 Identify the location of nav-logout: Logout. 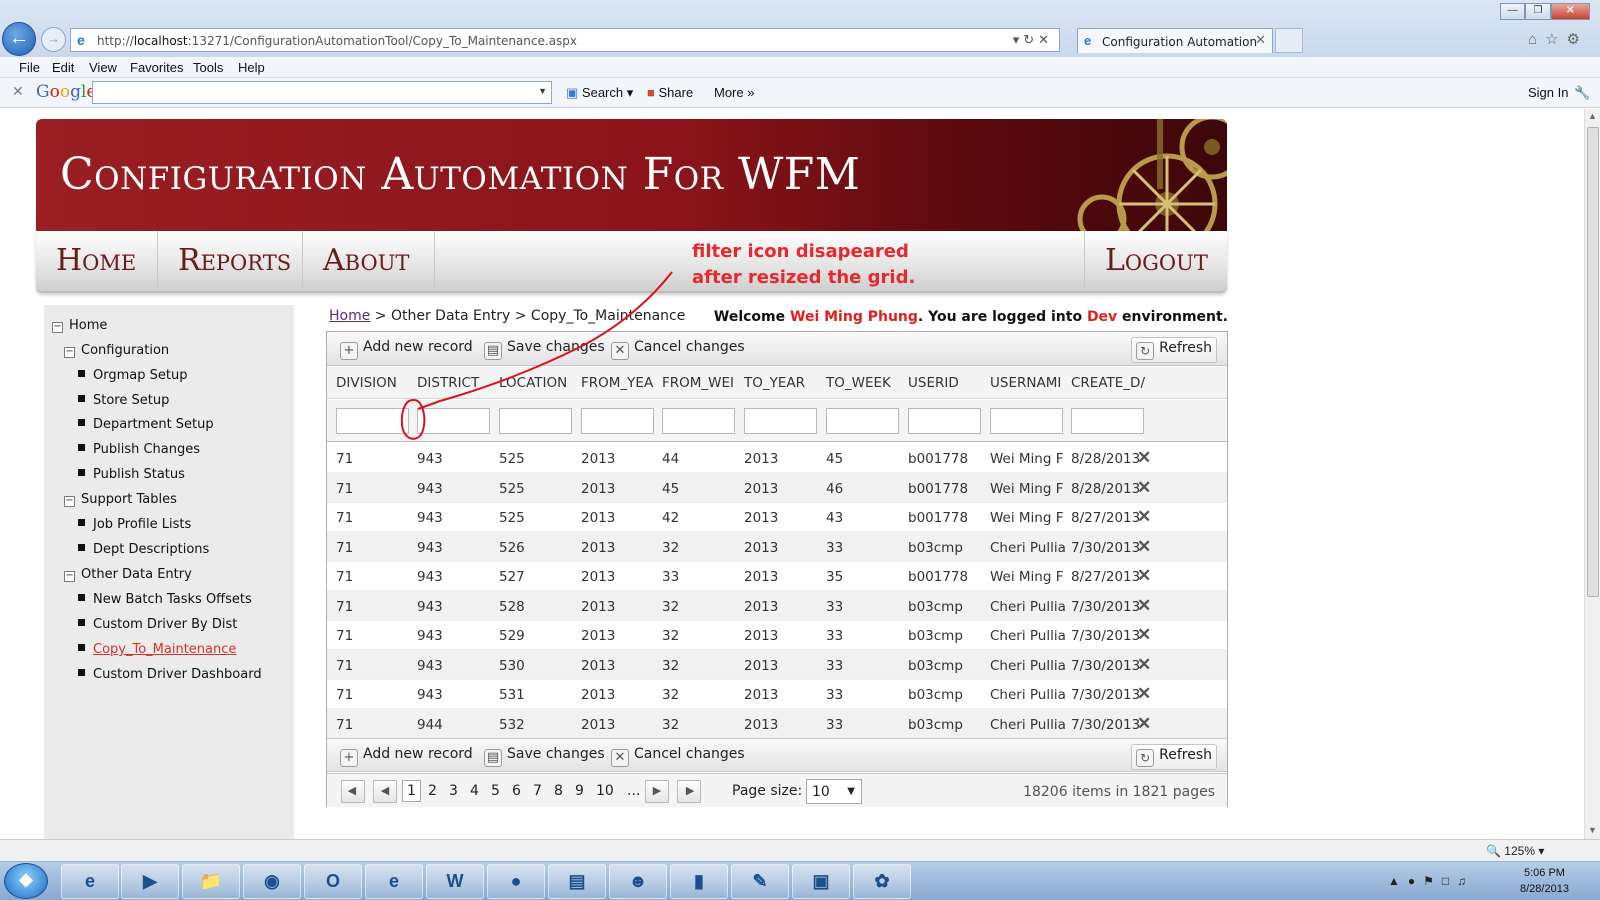
(1155, 261).